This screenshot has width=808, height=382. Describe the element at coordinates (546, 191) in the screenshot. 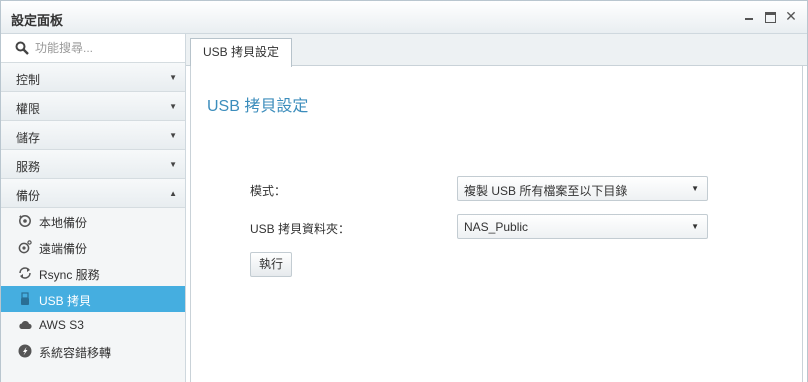

I see `mode-select-value: 複製 USB 所有檔案至以下目錄` at that location.